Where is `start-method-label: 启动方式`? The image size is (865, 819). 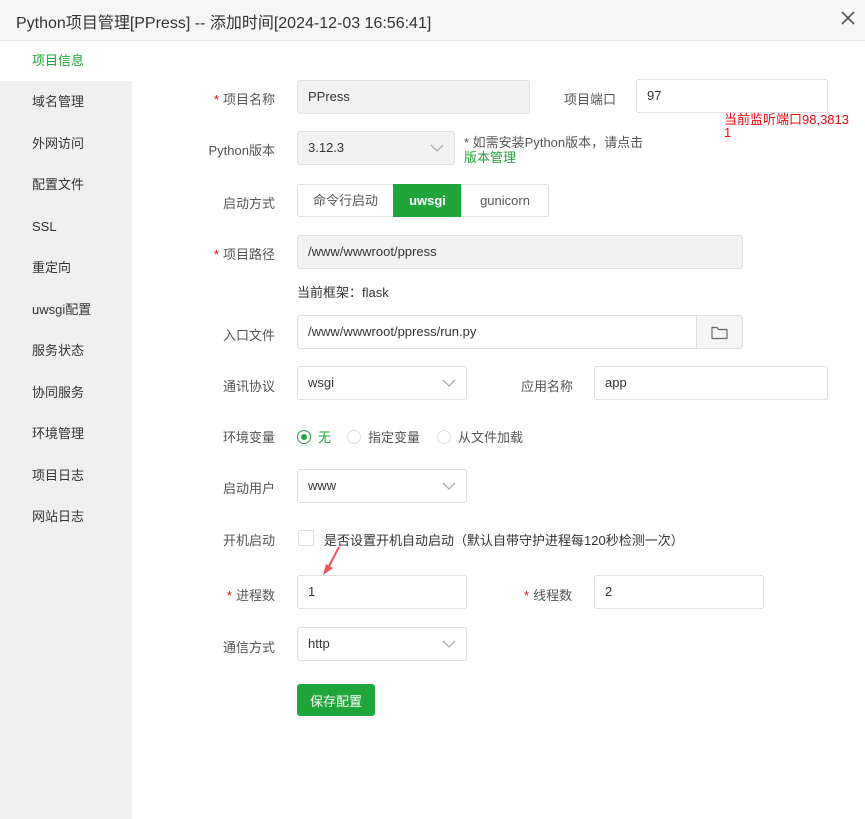 start-method-label: 启动方式 is located at coordinates (248, 203).